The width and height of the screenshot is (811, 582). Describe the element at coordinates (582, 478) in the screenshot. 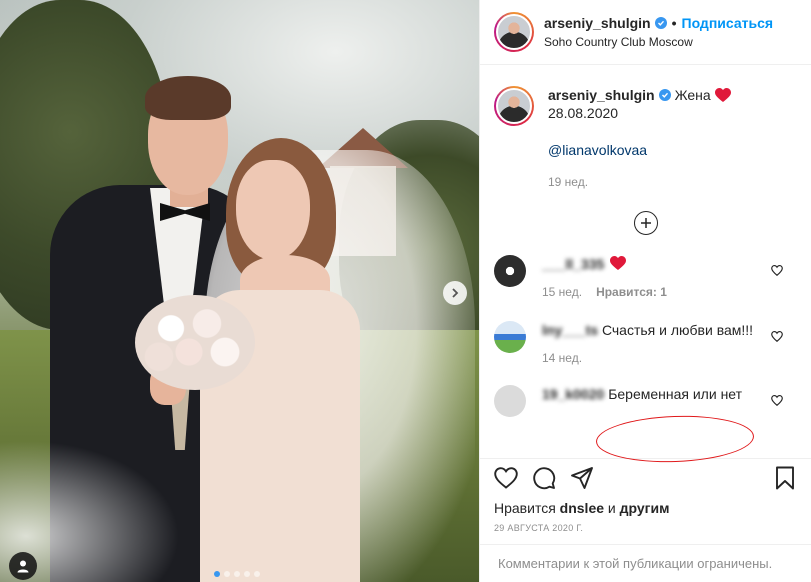

I see `paper-plane-icon` at that location.